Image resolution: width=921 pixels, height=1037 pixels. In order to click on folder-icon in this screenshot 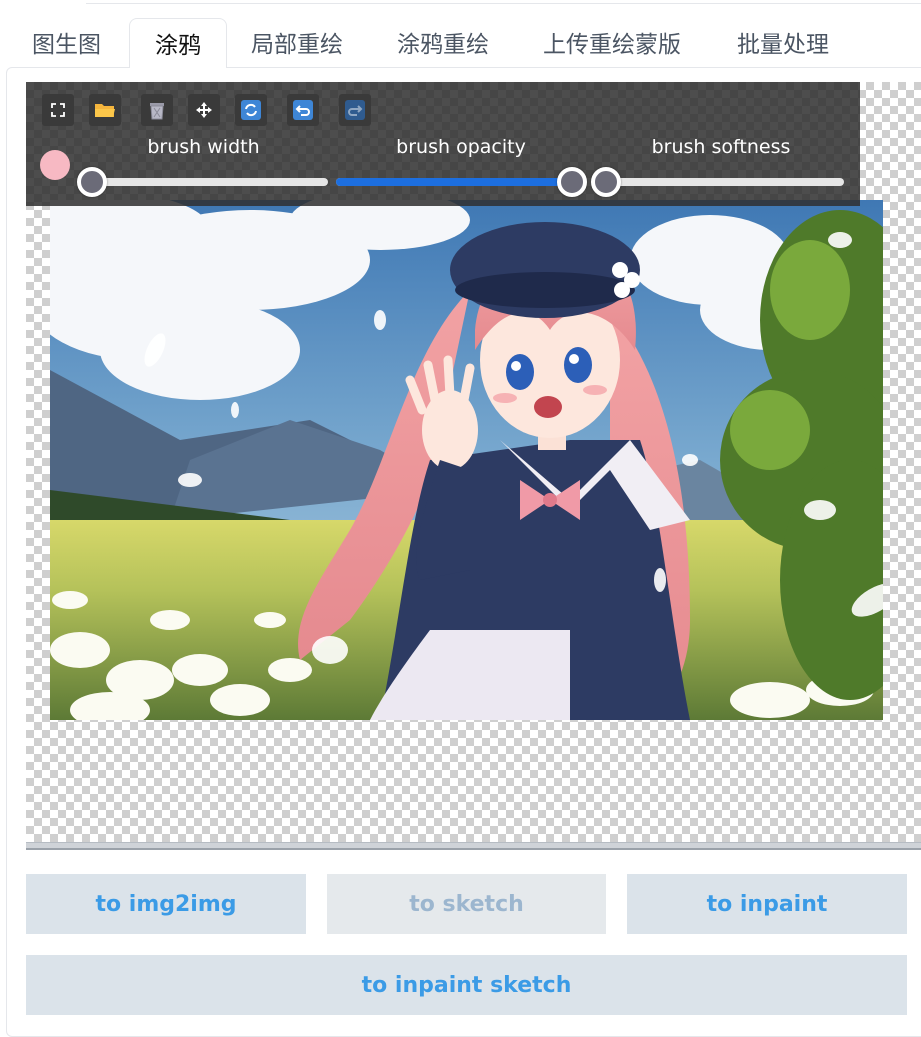, I will do `click(105, 110)`.